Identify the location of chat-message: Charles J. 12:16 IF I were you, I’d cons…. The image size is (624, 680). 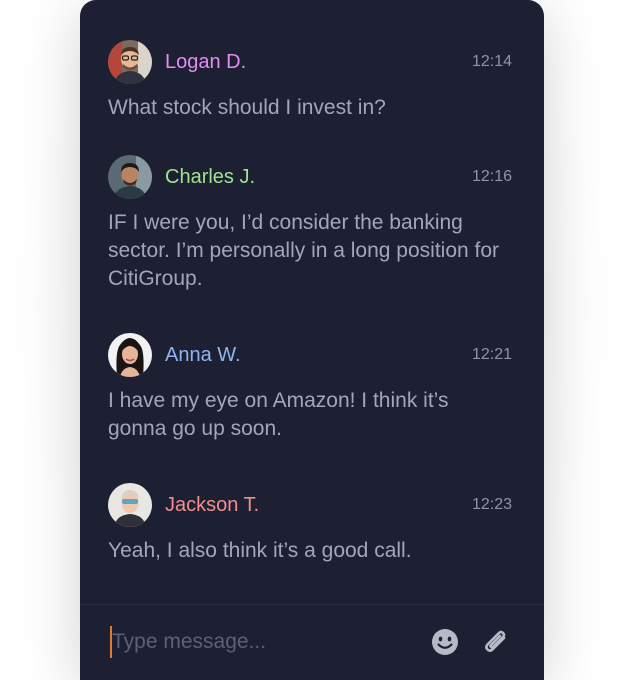
(310, 224).